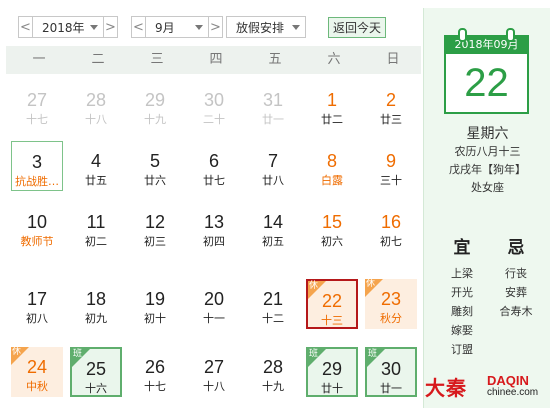 This screenshot has width=555, height=408. I want to click on weekday-label: 日, so click(393, 59).